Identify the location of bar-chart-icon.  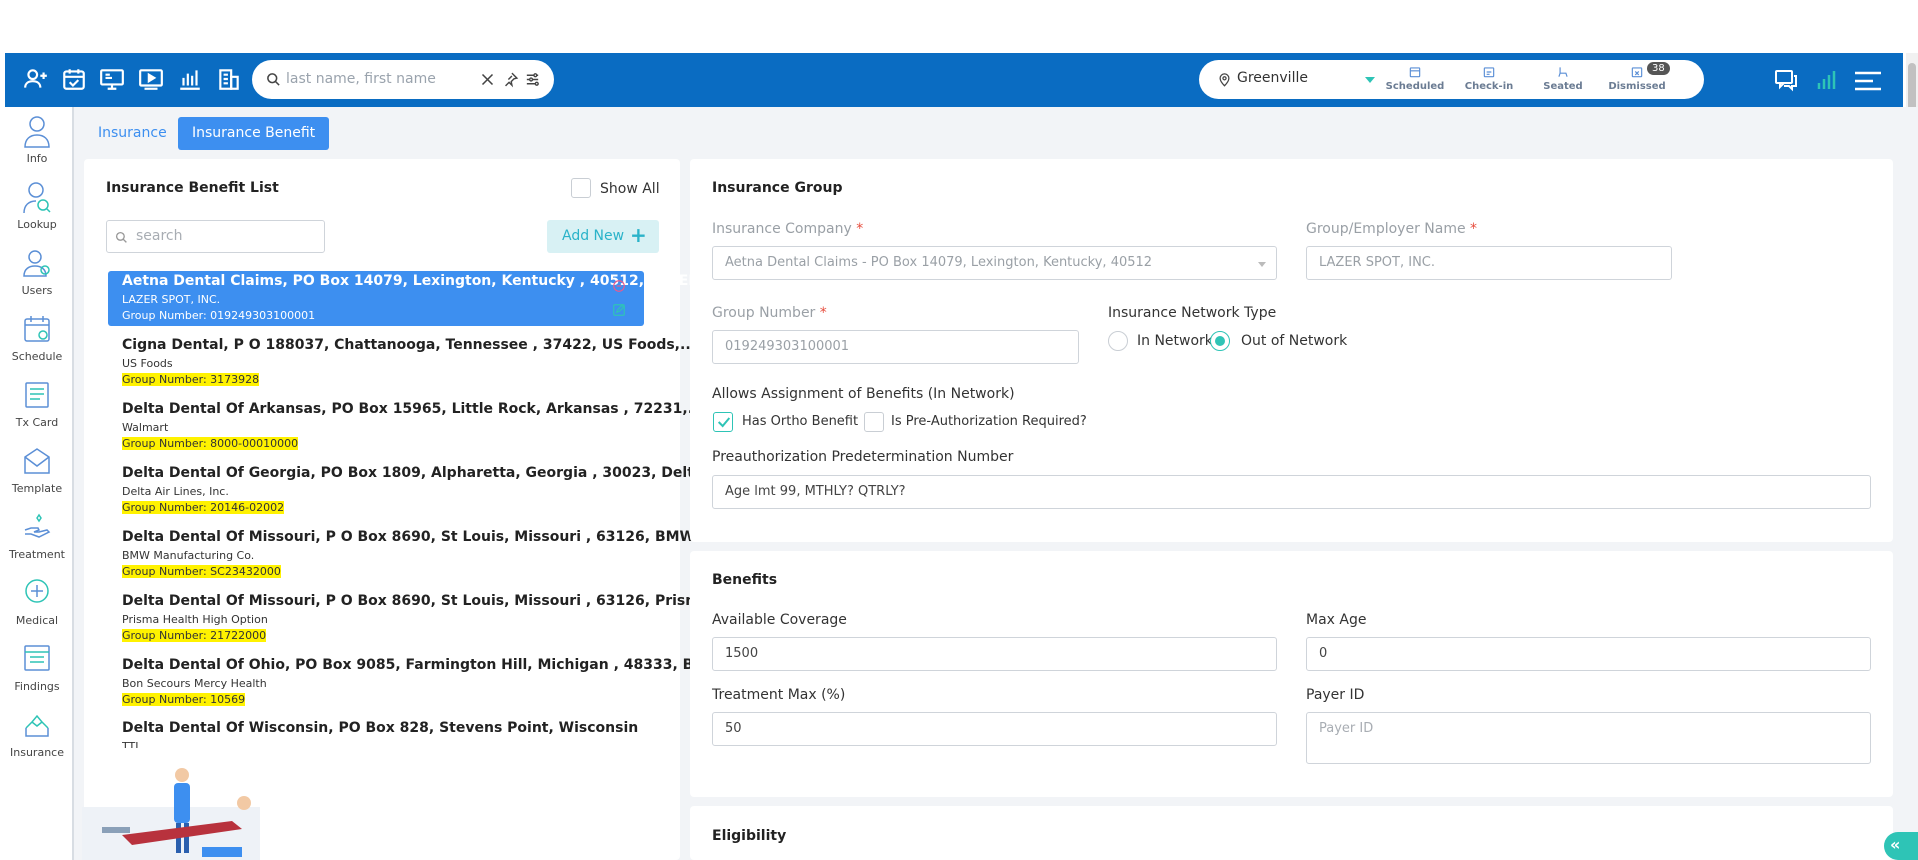
(190, 79).